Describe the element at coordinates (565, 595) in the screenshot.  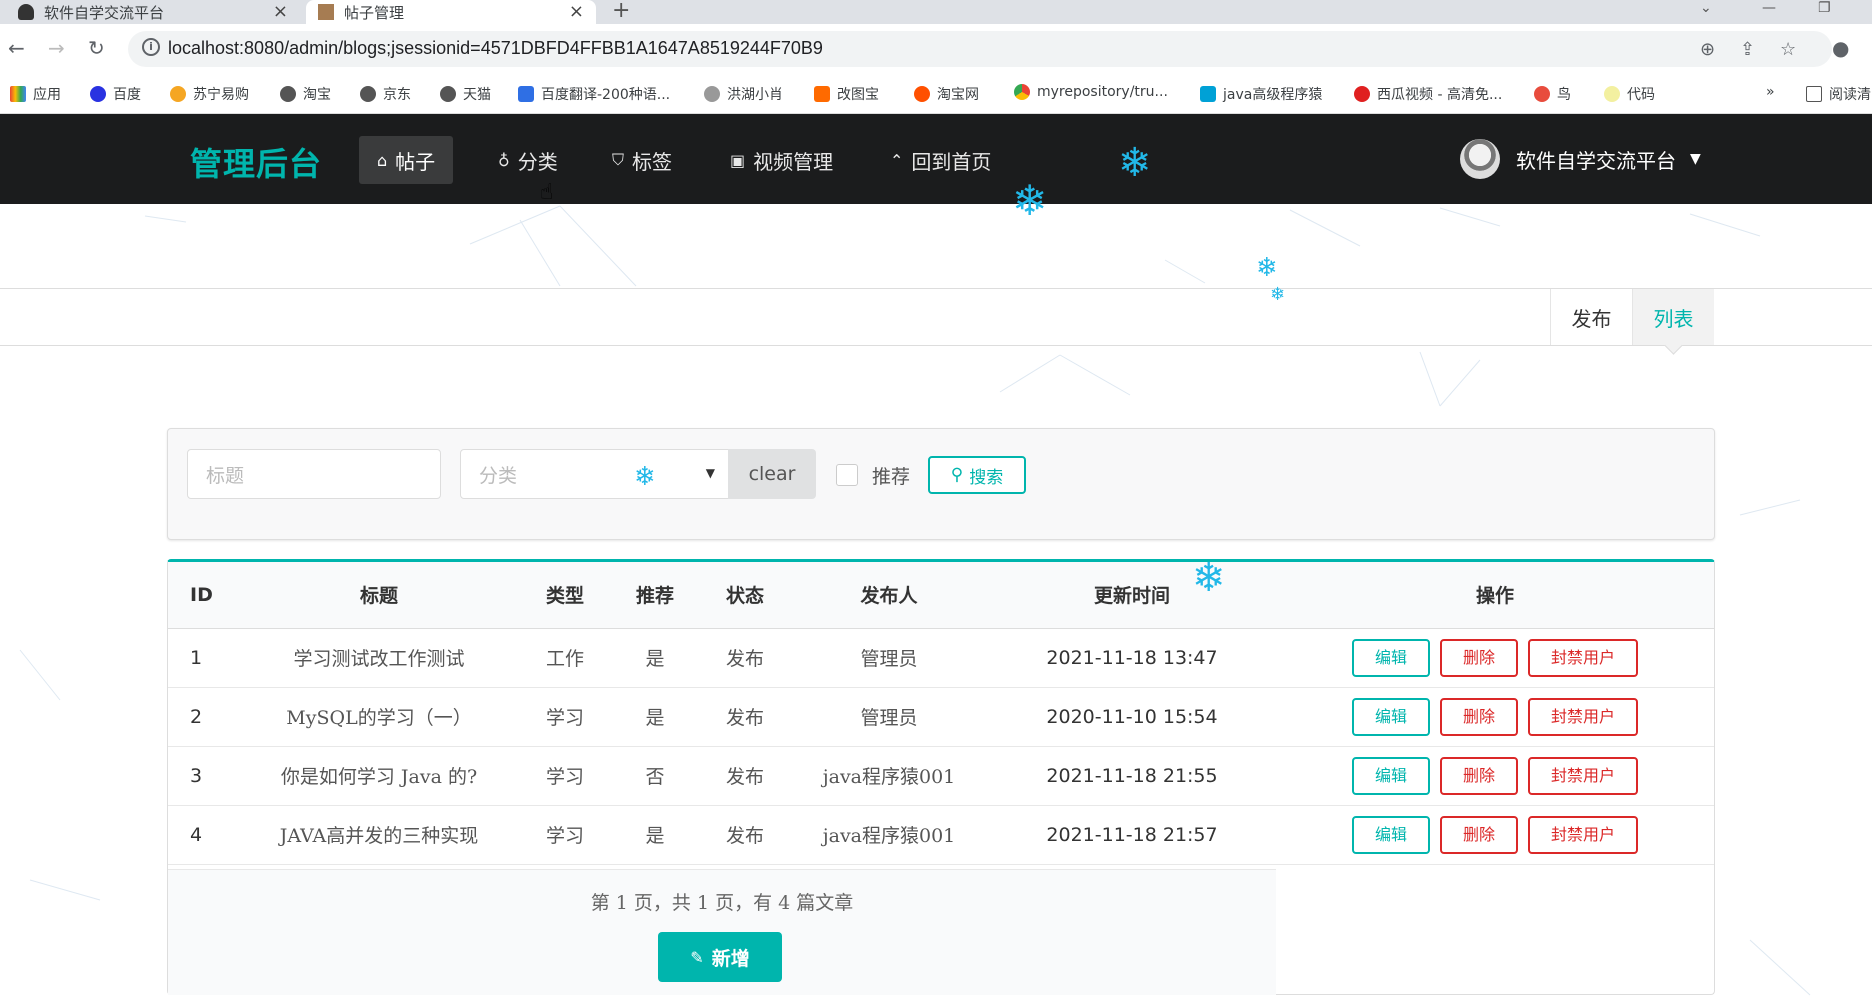
I see `col-header: 类型` at that location.